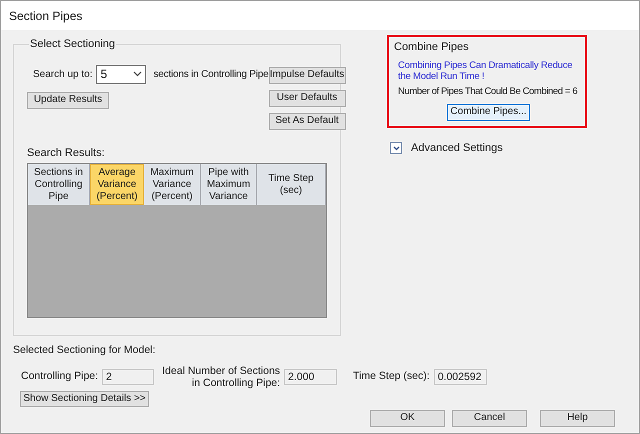 Image resolution: width=640 pixels, height=434 pixels. What do you see at coordinates (137, 74) in the screenshot?
I see `dropdown-caret-icon` at bounding box center [137, 74].